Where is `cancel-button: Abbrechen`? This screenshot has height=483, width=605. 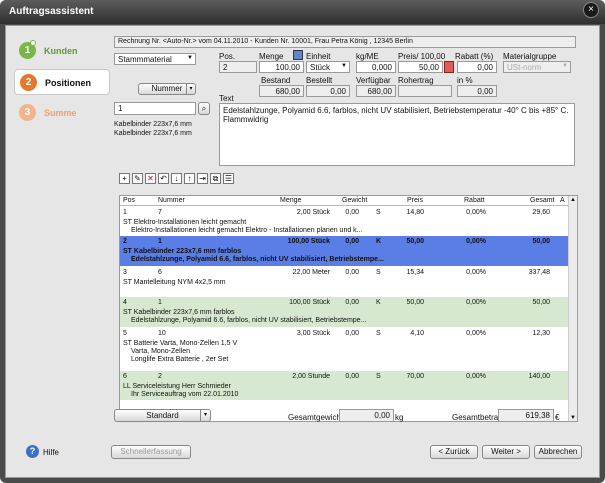
cancel-button: Abbrechen is located at coordinates (558, 452).